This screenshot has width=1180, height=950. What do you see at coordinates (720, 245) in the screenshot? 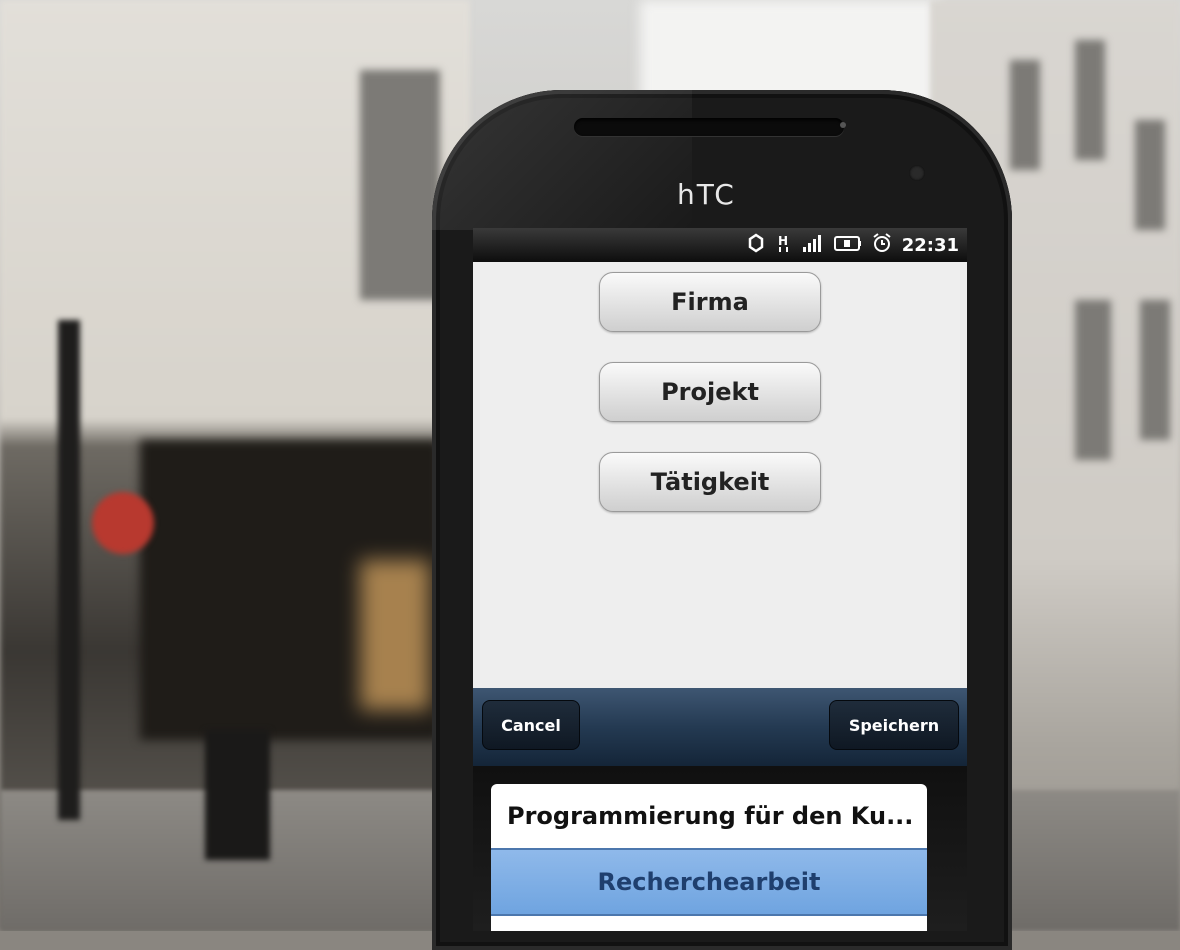
I see `status-bar: H 22:31` at bounding box center [720, 245].